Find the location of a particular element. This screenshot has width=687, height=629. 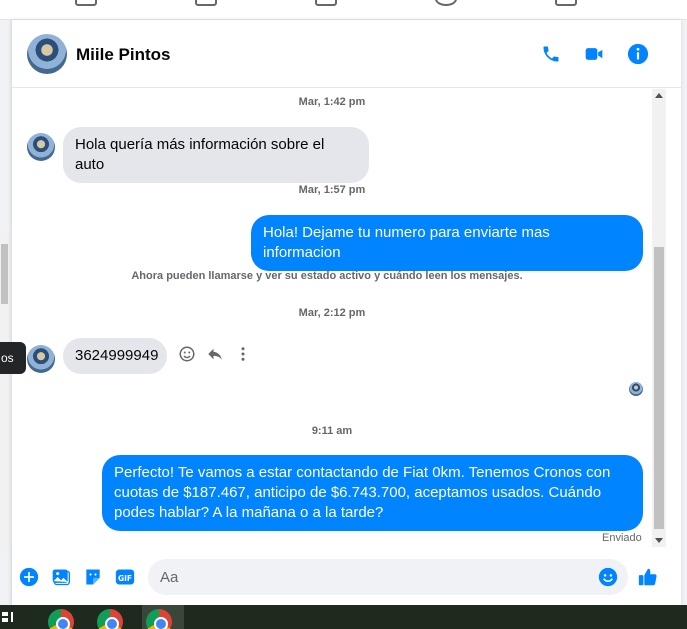

react-emoji-icon is located at coordinates (187, 354).